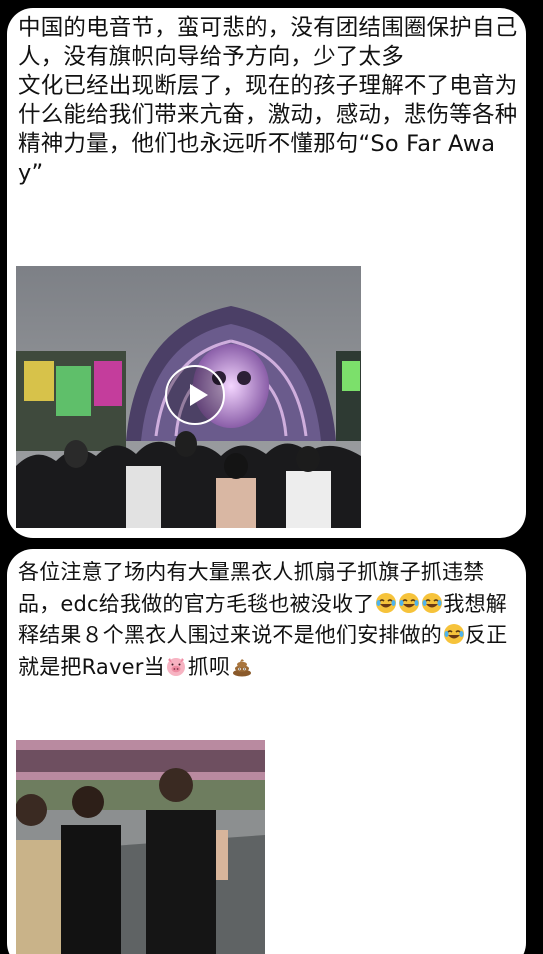 The width and height of the screenshot is (543, 954). What do you see at coordinates (195, 395) in the screenshot?
I see `play-icon` at bounding box center [195, 395].